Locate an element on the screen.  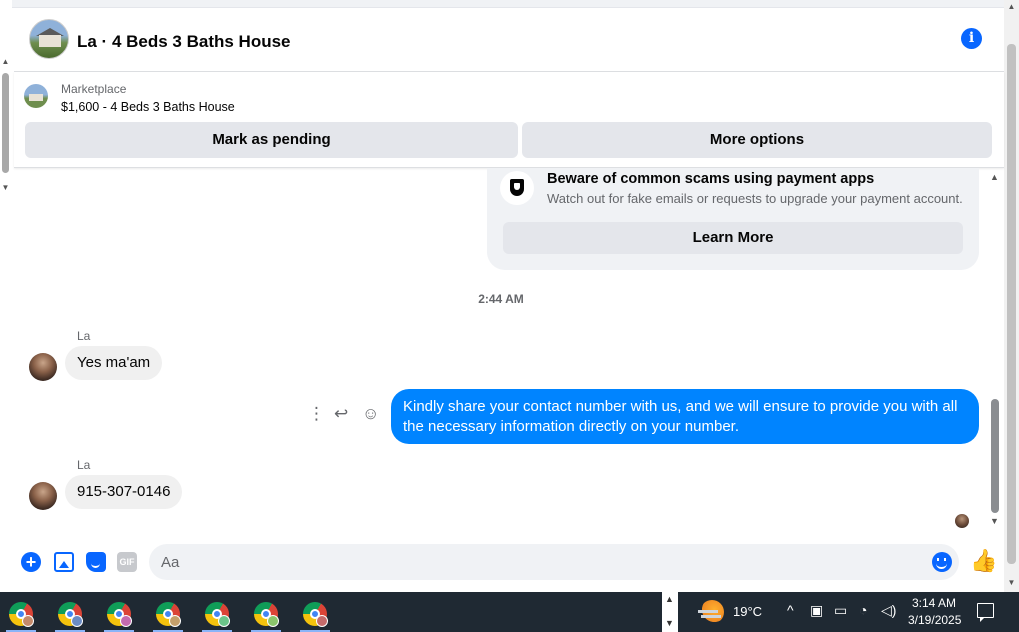
message-input is located at coordinates (554, 562).